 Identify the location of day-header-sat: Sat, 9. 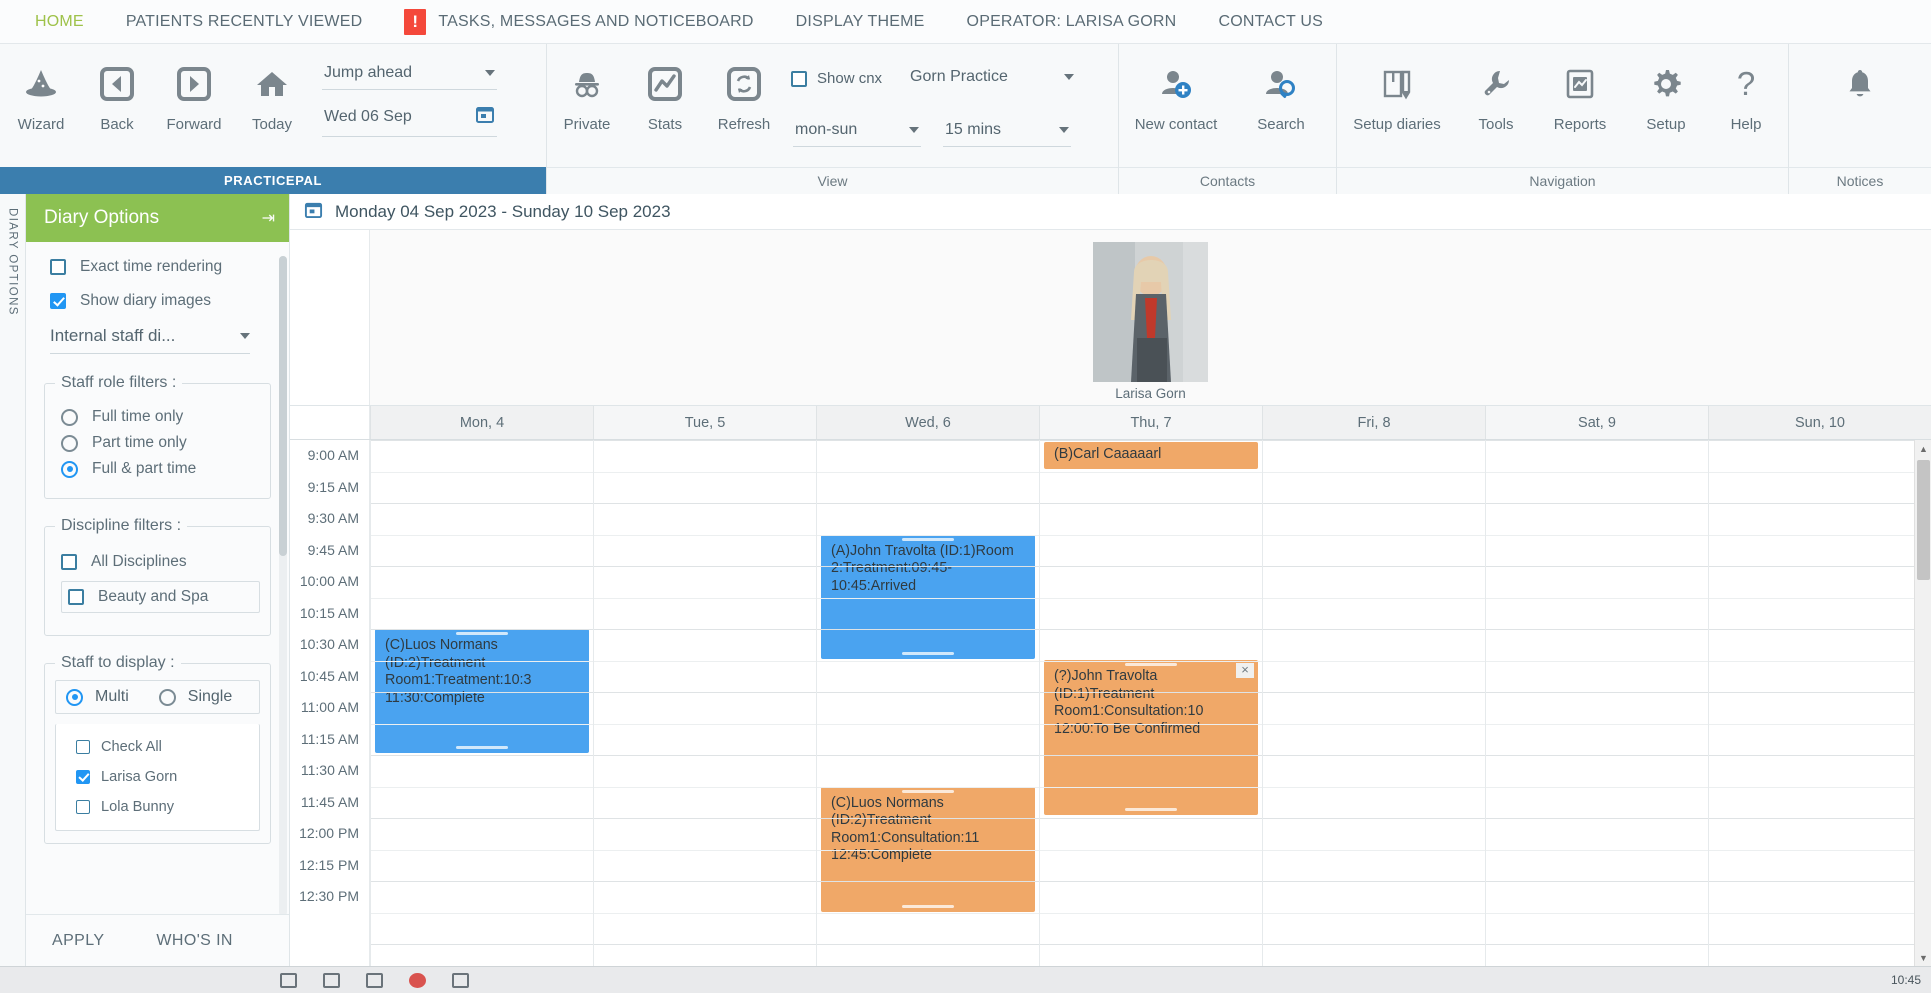
(1596, 422).